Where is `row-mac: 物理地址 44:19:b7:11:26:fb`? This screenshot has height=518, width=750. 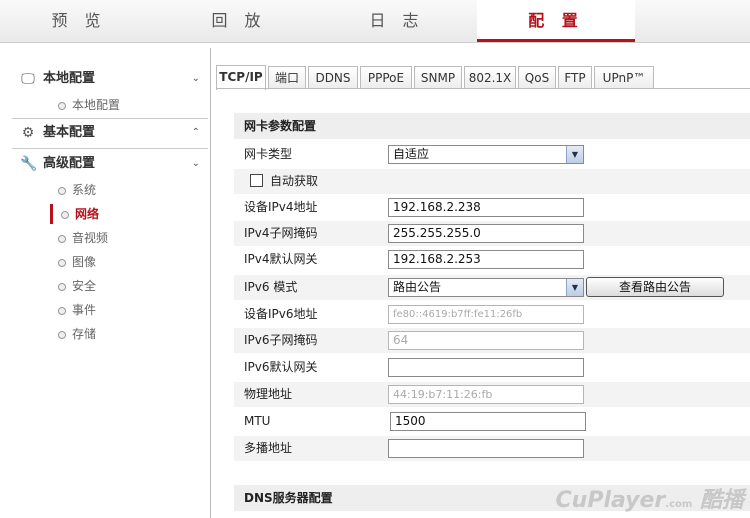
row-mac: 物理地址 44:19:b7:11:26:fb is located at coordinates (492, 394).